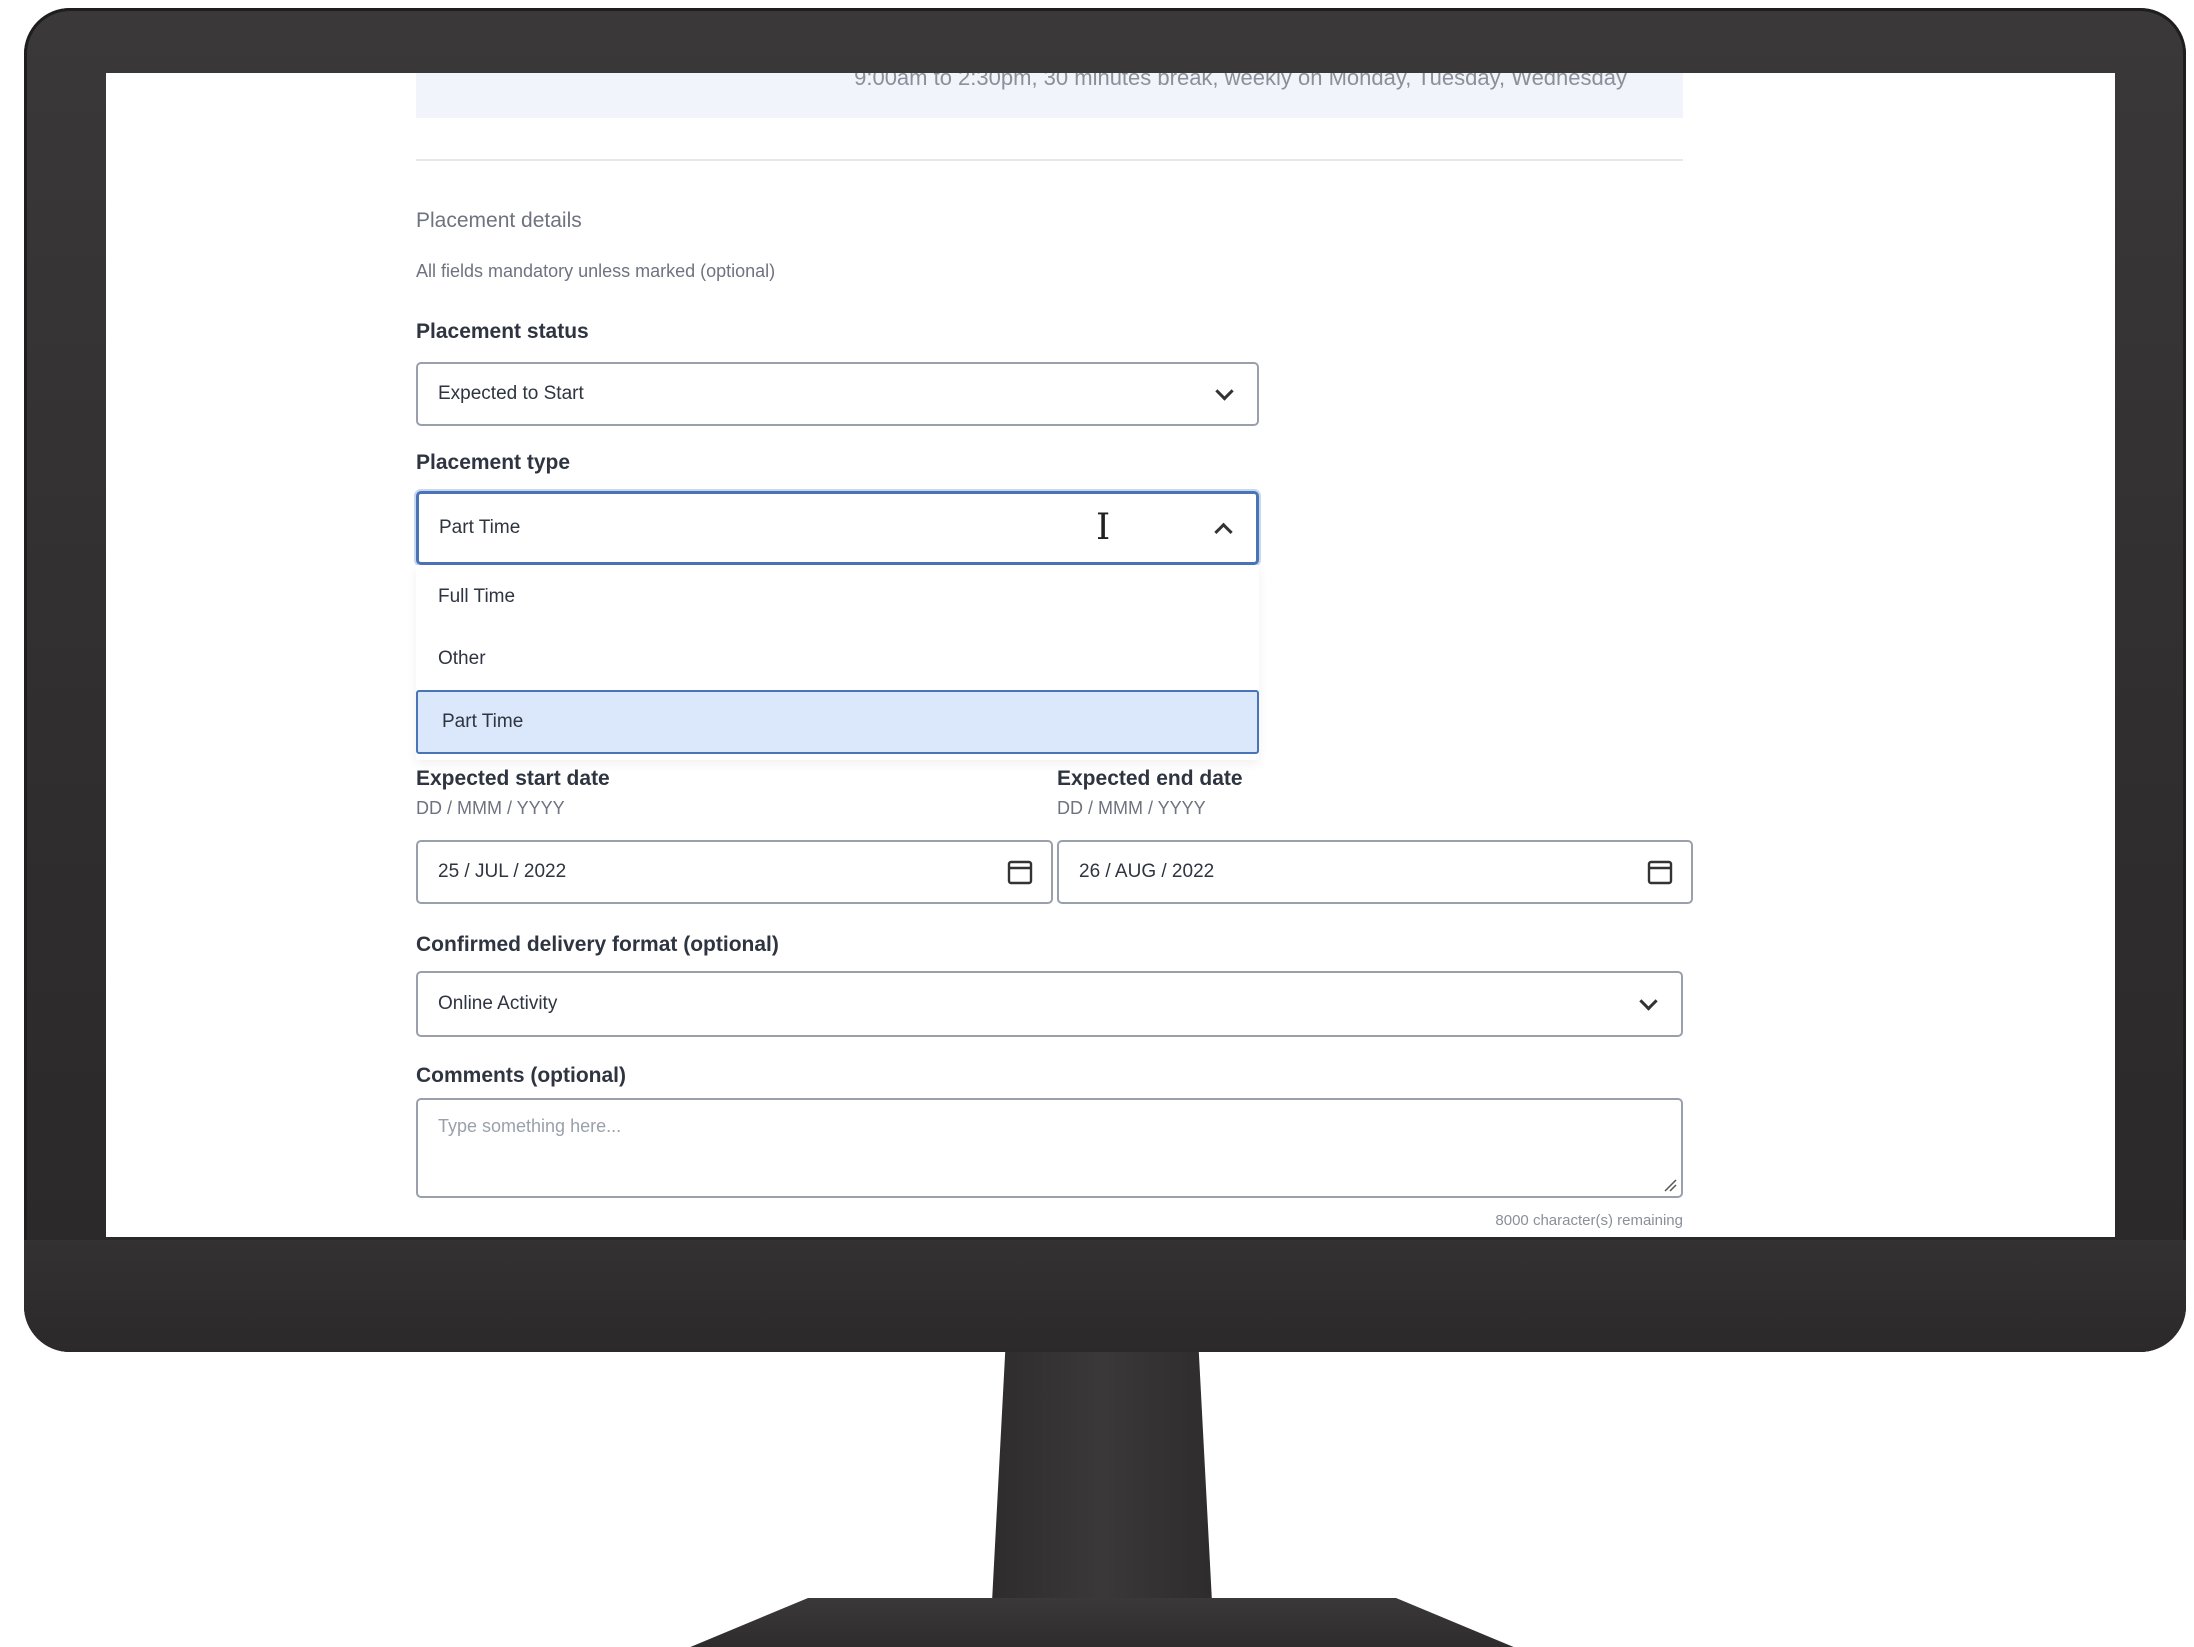 This screenshot has width=2194, height=1647. I want to click on chevron-up-icon, so click(1223, 532).